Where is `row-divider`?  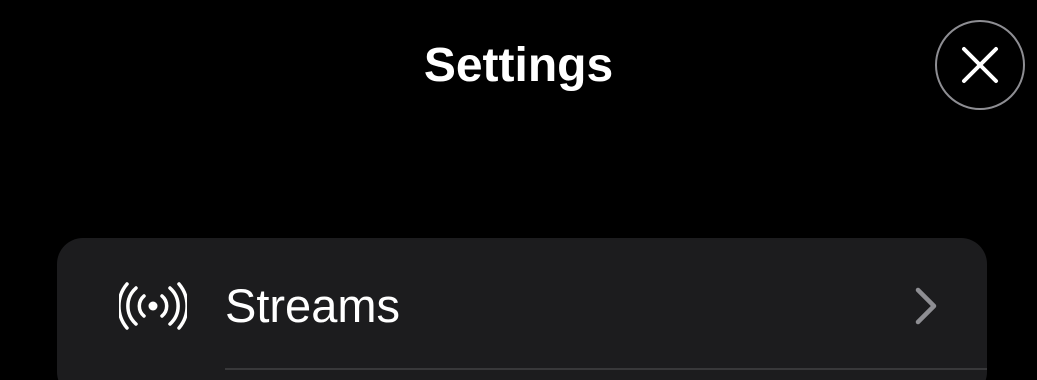
row-divider is located at coordinates (606, 369).